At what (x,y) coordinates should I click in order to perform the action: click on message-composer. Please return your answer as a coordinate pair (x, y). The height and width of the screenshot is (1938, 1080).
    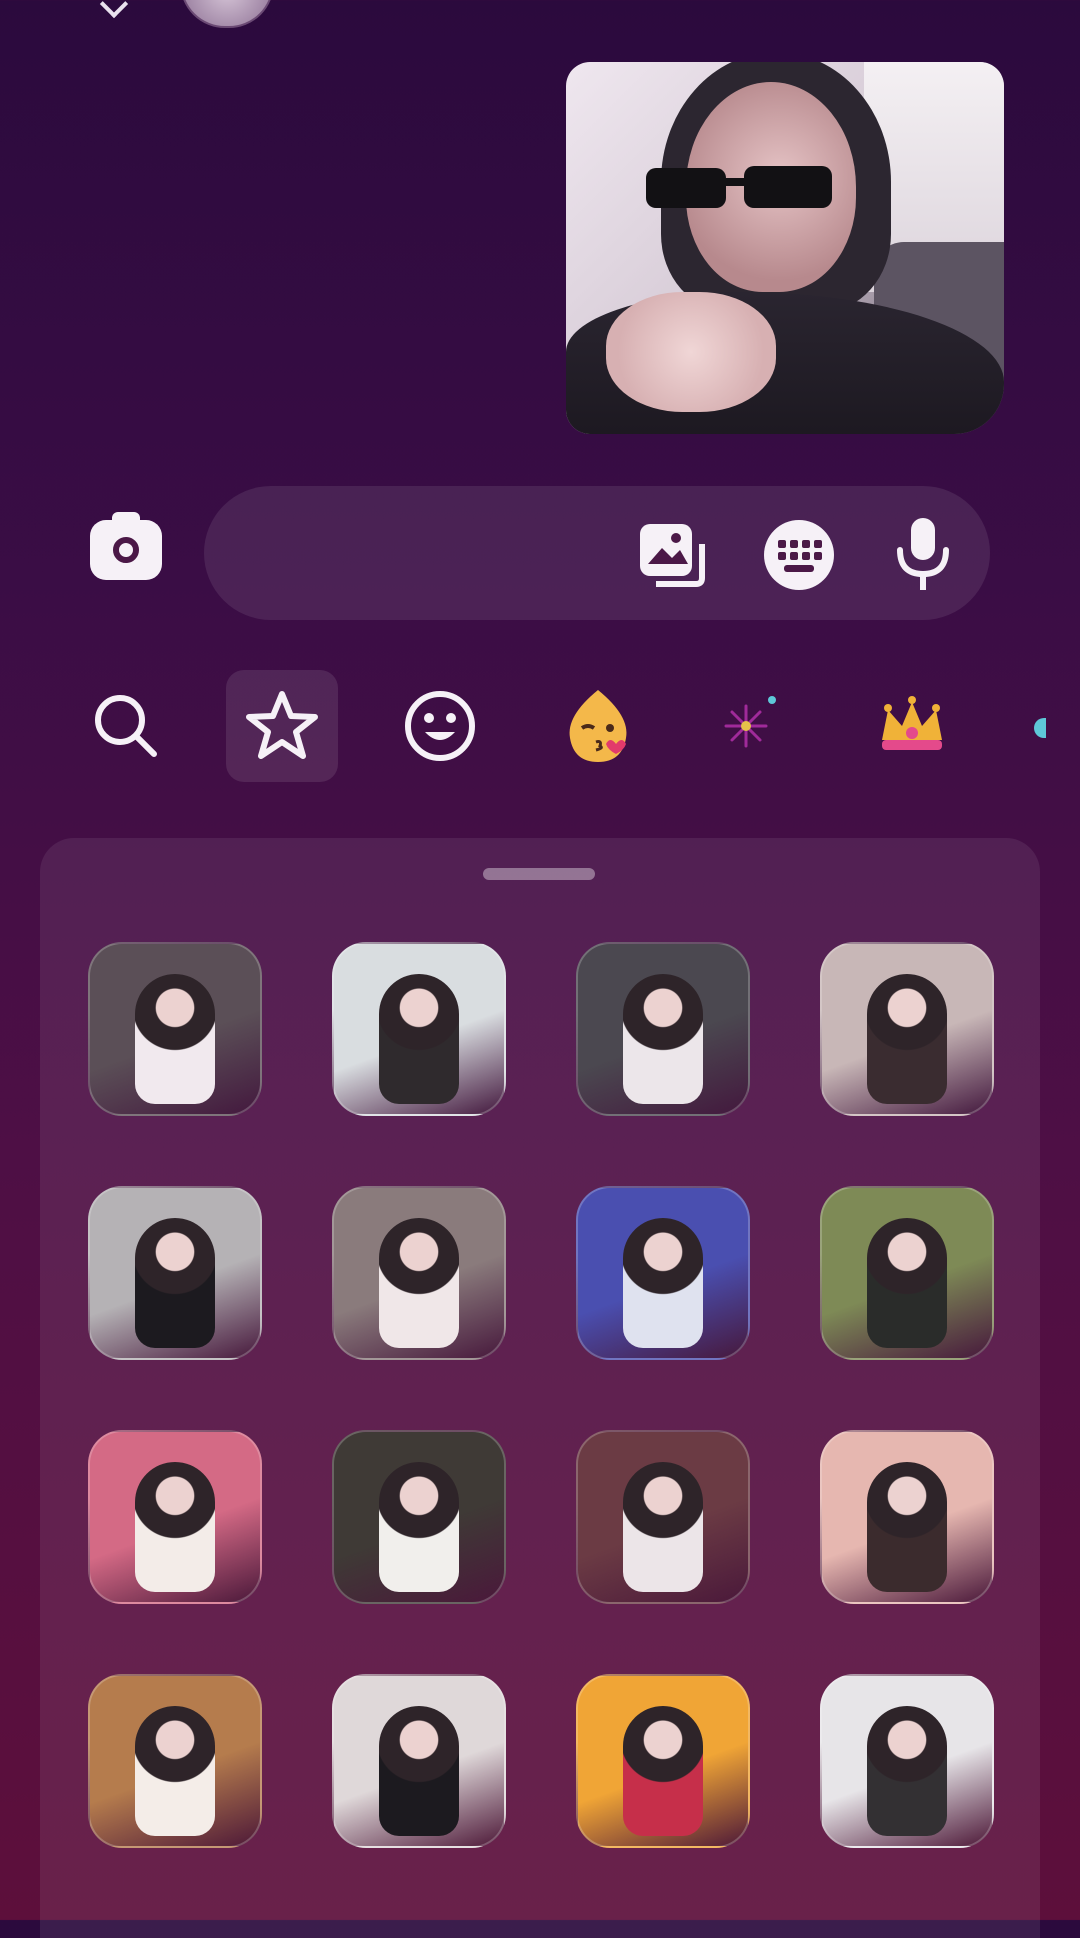
    Looking at the image, I should click on (597, 553).